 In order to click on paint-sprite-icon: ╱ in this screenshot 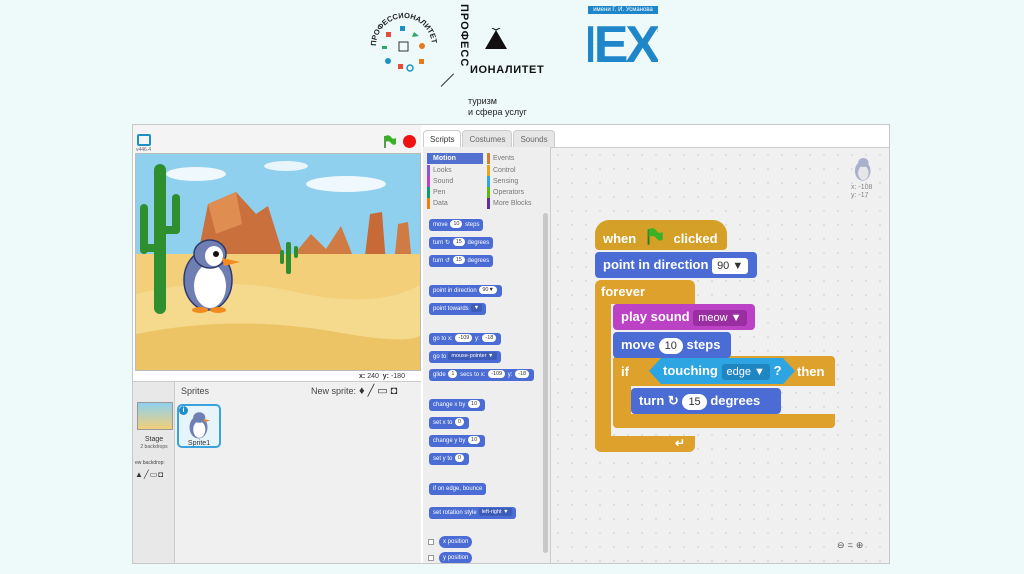, I will do `click(373, 391)`.